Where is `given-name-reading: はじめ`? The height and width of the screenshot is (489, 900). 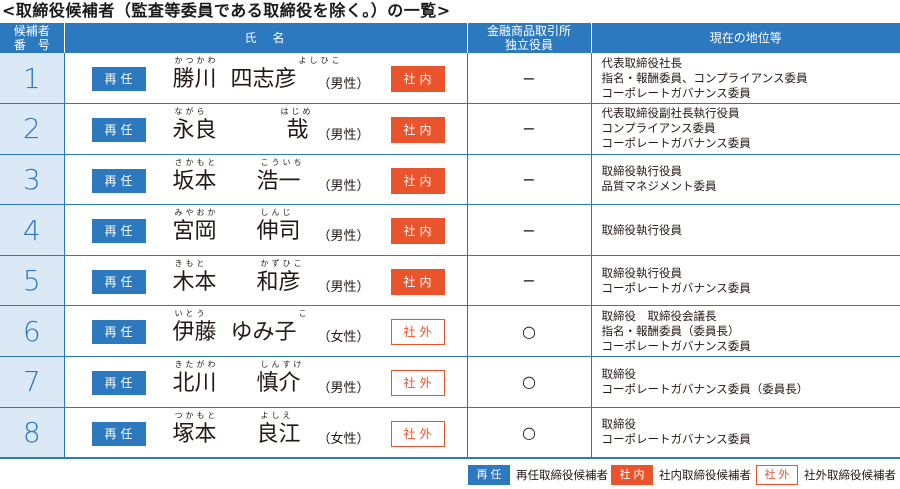
given-name-reading: はじめ is located at coordinates (297, 112).